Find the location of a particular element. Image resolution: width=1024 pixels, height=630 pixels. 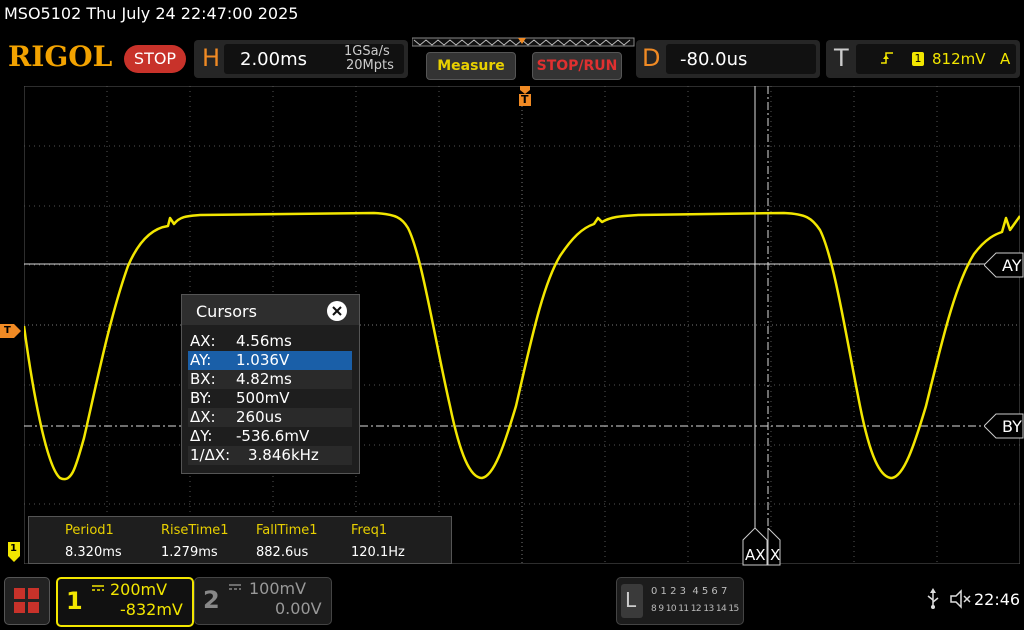

cursor-row-value: 1.036V is located at coordinates (263, 360).